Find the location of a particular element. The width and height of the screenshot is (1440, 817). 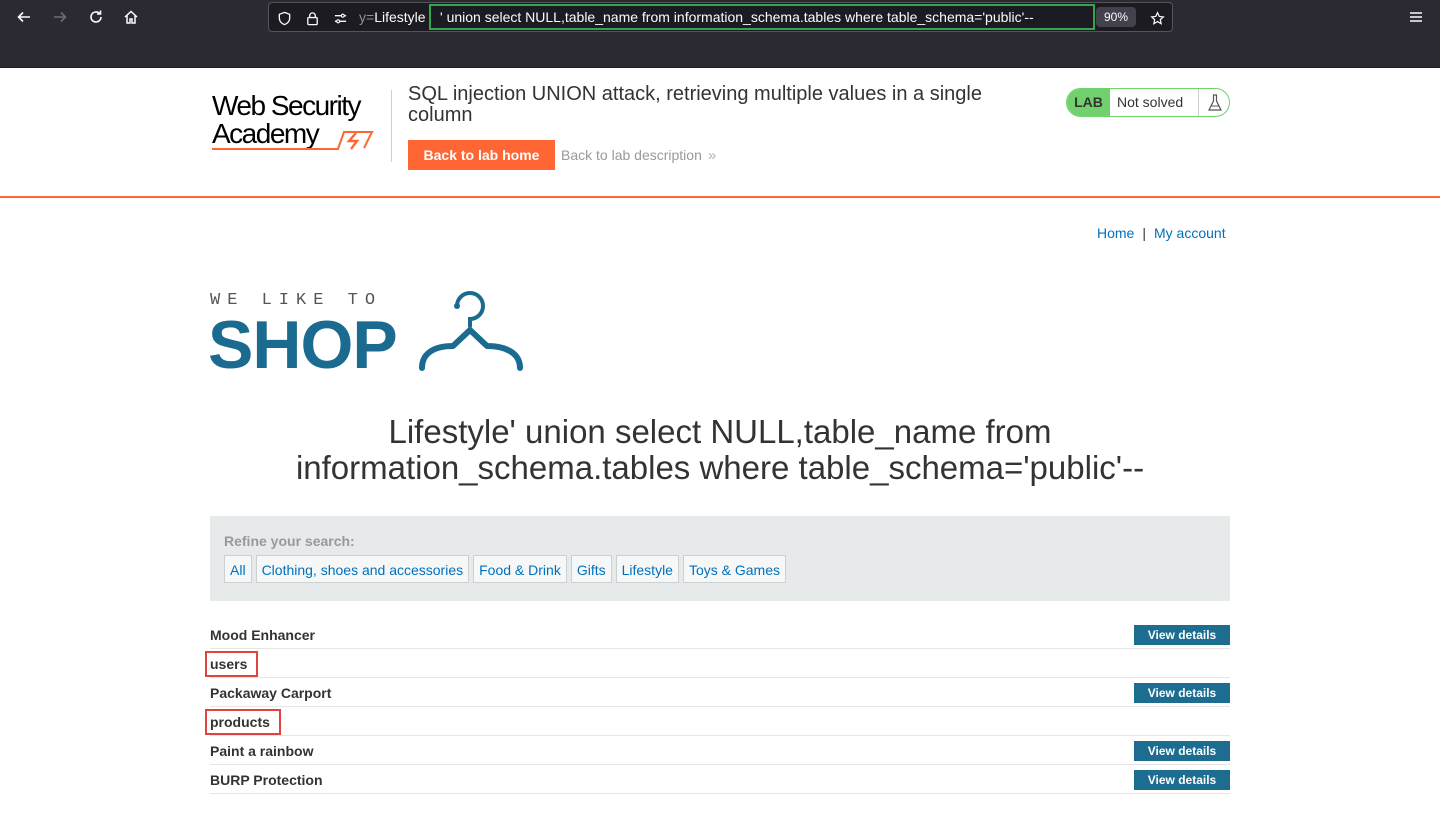

top-nav: Home | My account is located at coordinates (1161, 233).